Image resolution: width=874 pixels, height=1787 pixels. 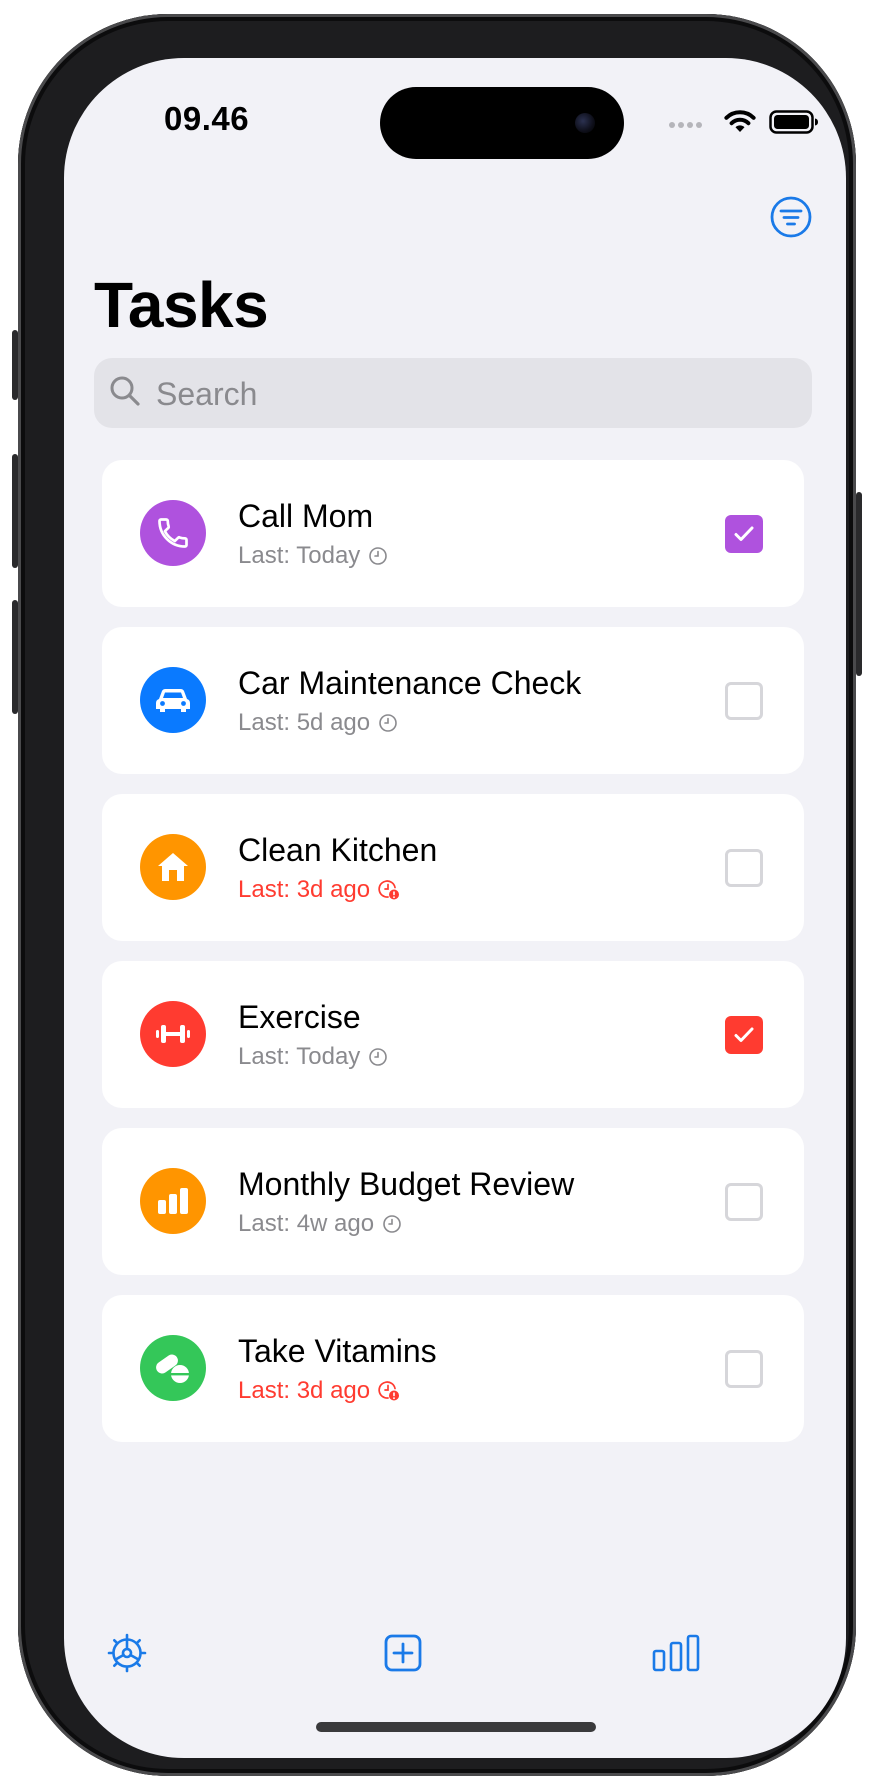 What do you see at coordinates (455, 1658) in the screenshot?
I see `bottom-toolbar` at bounding box center [455, 1658].